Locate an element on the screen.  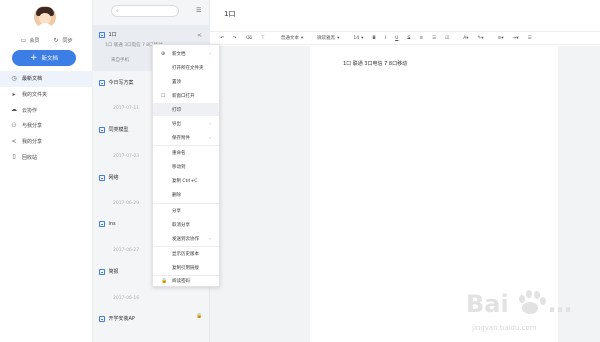
sidebar-item-latest: ◷ 最新文档 is located at coordinates (46, 79).